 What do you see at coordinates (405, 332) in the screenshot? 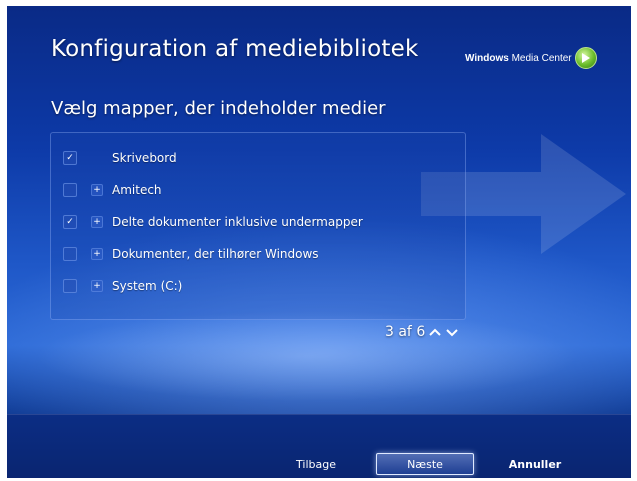
I see `page-indicator: 3 af 6` at bounding box center [405, 332].